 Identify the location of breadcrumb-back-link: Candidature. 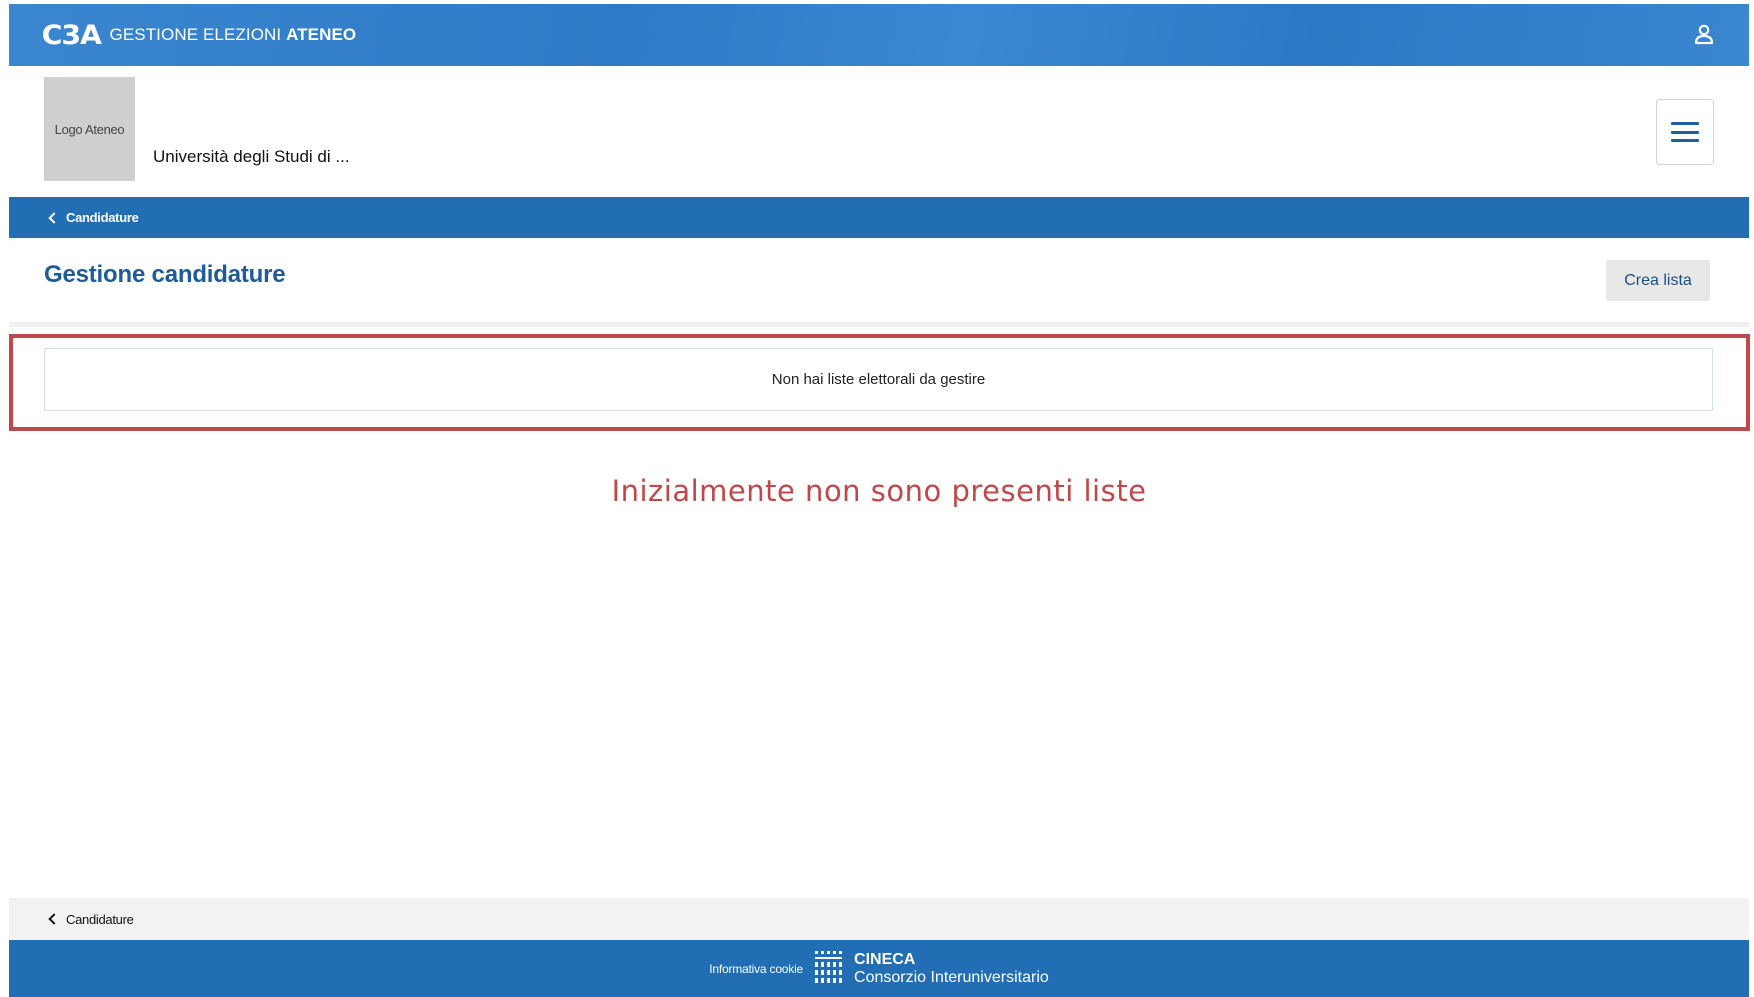
(93, 217).